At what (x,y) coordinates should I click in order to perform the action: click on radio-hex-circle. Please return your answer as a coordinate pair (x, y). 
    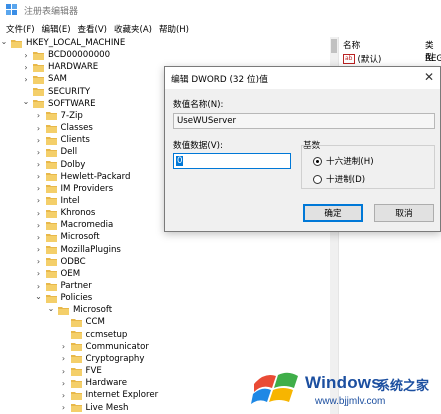
    Looking at the image, I should click on (317, 161).